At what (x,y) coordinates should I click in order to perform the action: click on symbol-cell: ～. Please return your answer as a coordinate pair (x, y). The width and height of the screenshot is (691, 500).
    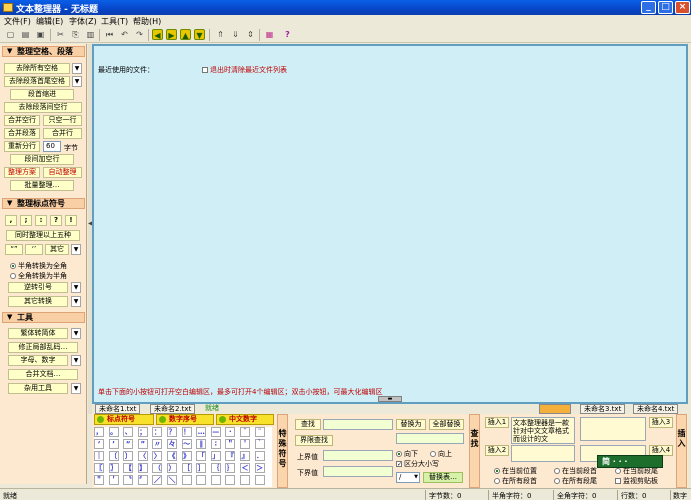
    Looking at the image, I should click on (186, 444).